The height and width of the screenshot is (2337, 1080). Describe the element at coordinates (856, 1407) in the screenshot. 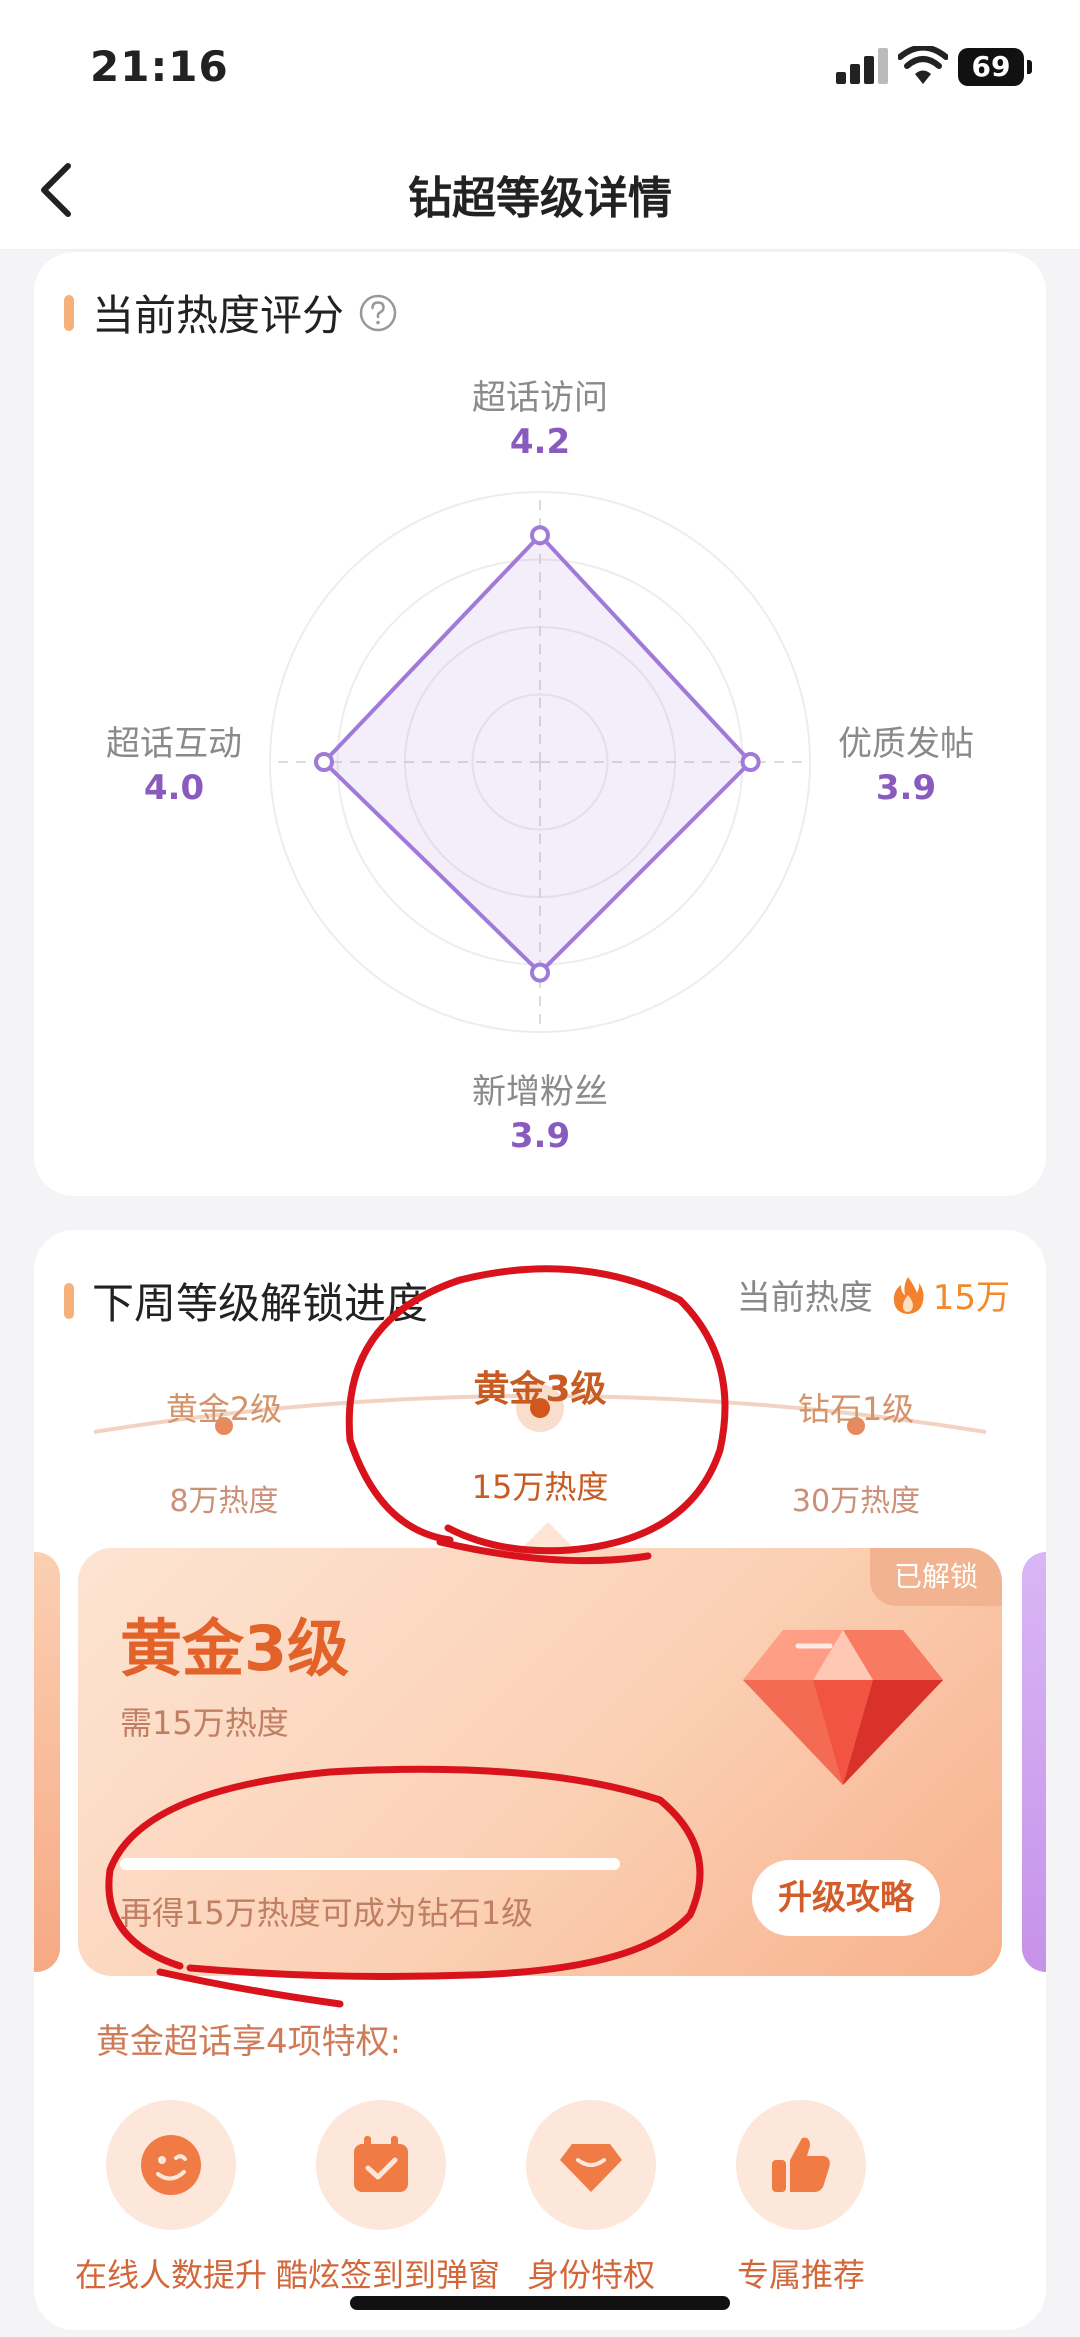

I see `timeline-level-name: 钻石1级` at that location.